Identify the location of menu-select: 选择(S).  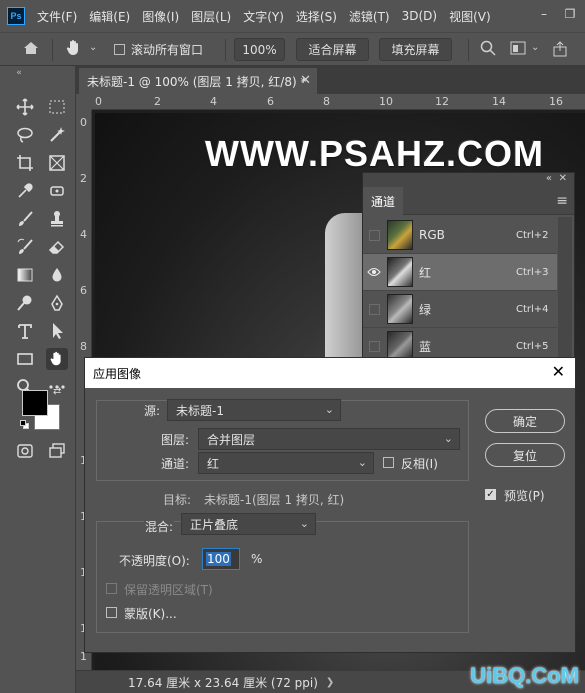
(316, 16).